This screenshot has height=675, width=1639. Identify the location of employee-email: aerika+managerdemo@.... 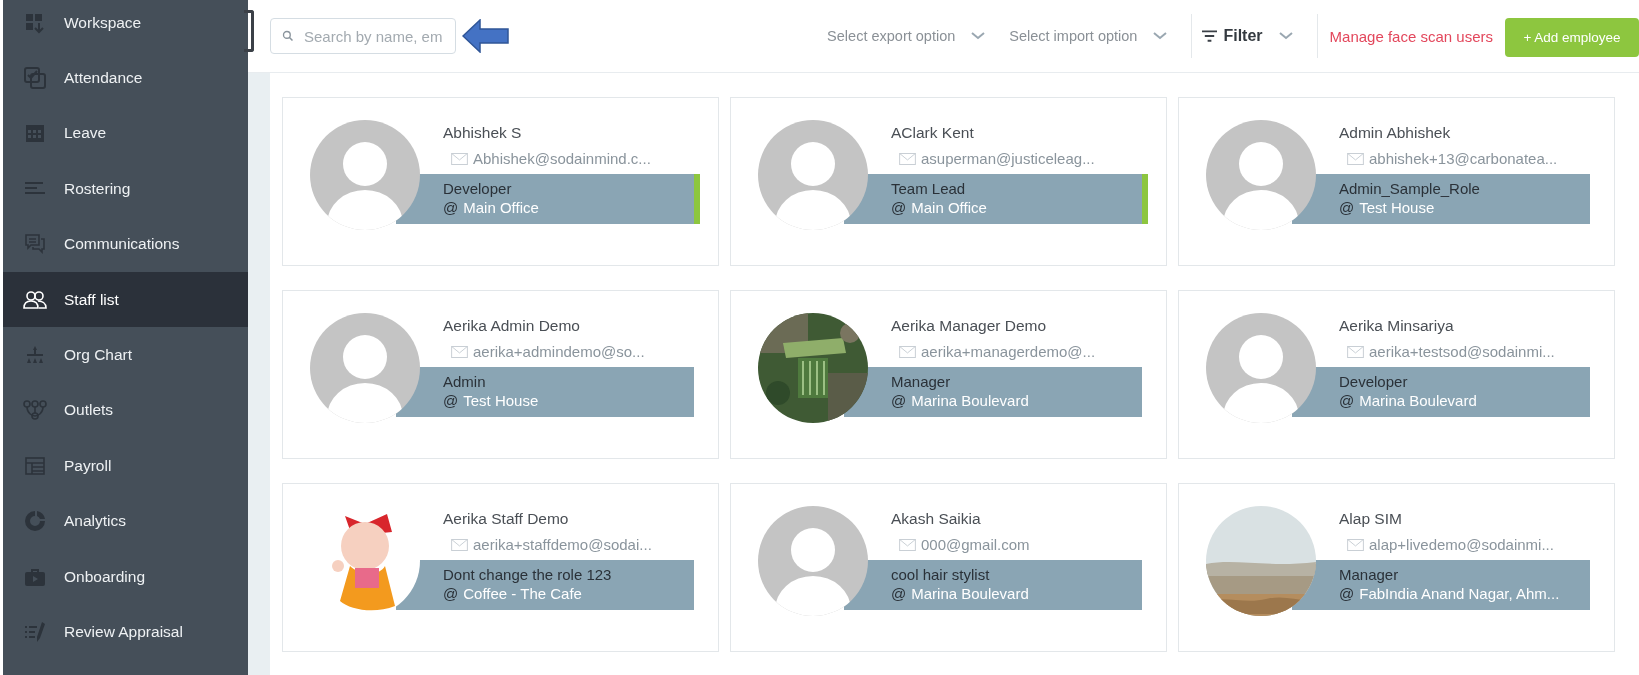
(1008, 351).